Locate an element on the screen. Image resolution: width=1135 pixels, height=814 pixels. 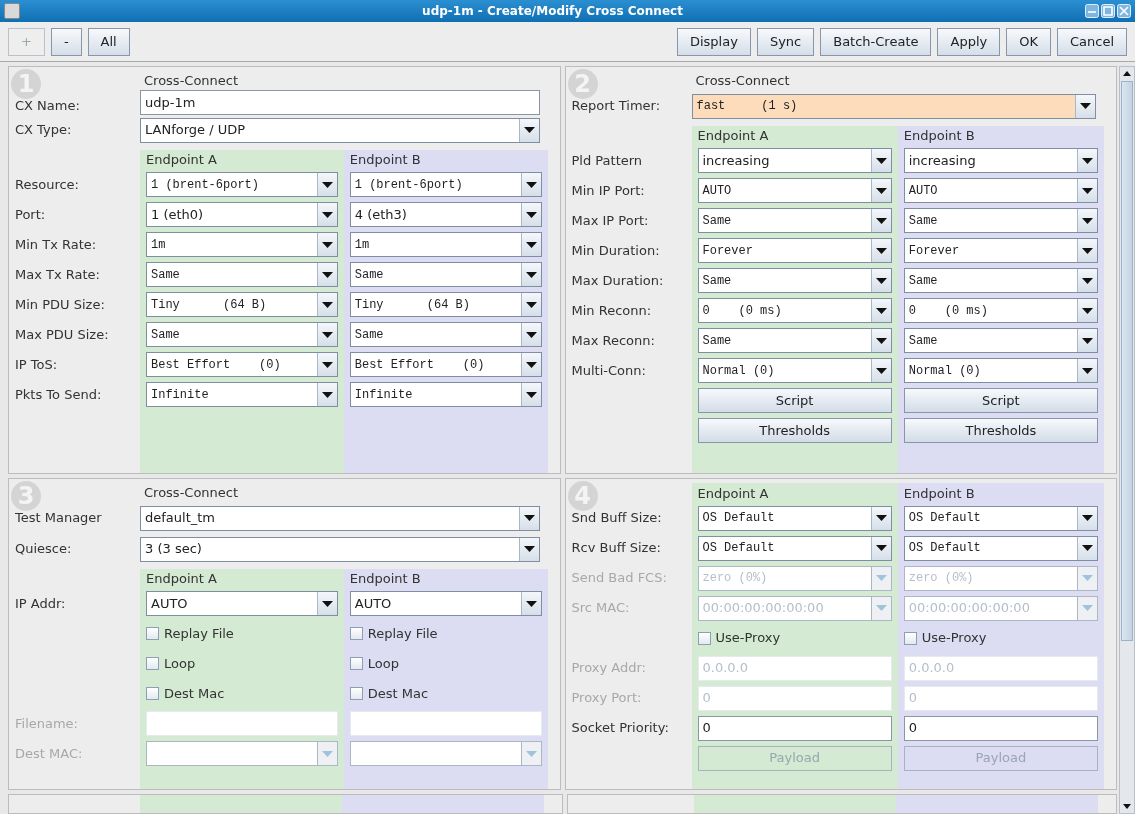
toolbar-button: - is located at coordinates (66, 41).